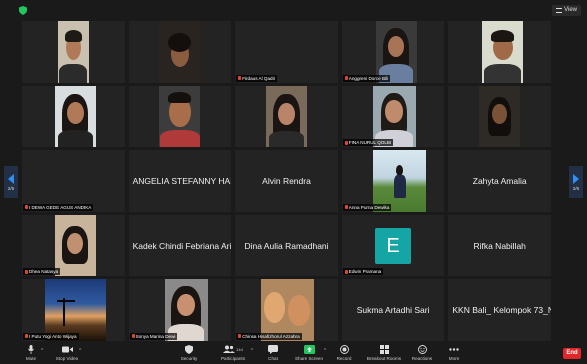  I want to click on share-screen-icon, so click(309, 349).